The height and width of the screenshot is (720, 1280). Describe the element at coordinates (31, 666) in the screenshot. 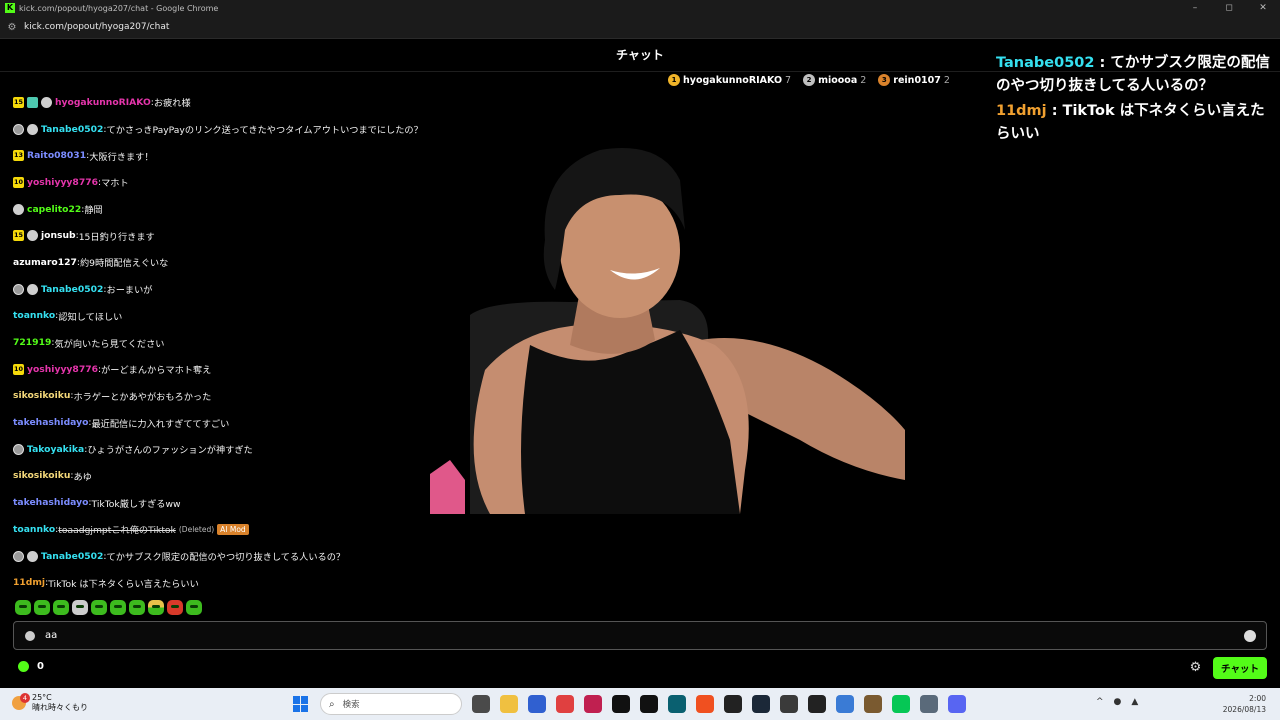

I see `channel-points: 0` at that location.